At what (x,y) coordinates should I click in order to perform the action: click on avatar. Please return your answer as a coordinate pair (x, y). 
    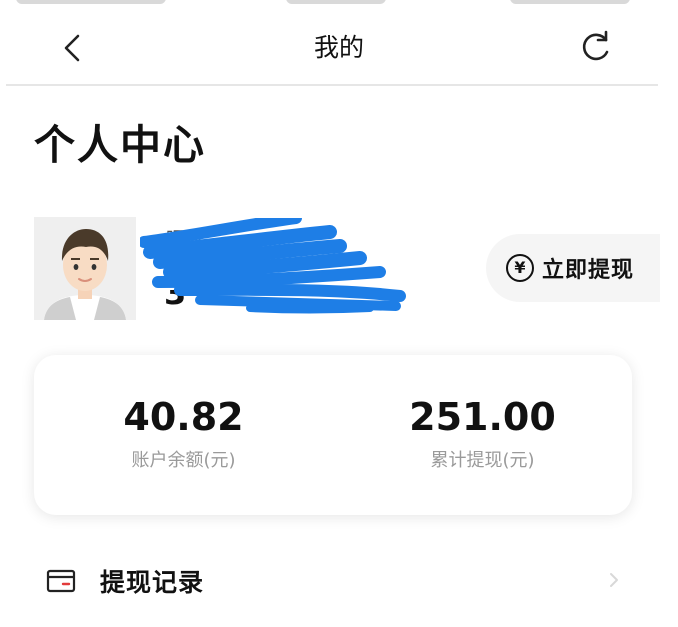
    Looking at the image, I should click on (85, 268).